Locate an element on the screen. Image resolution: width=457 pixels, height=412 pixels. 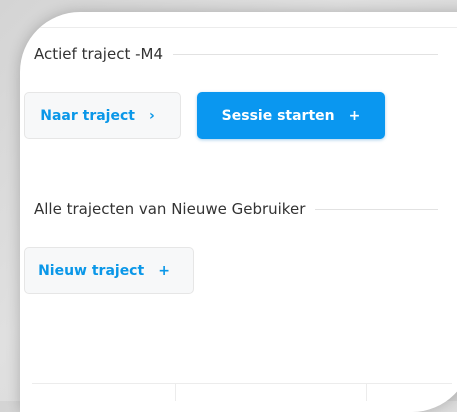
new-trajectory-label: Nieuw traject is located at coordinates (91, 270).